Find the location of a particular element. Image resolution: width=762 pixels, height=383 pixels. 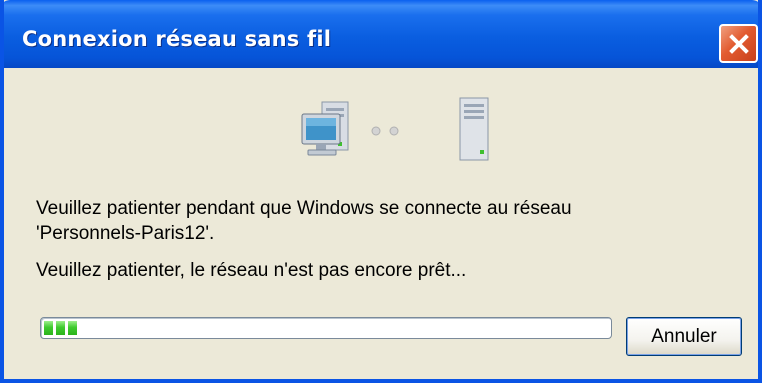

close-button is located at coordinates (738, 43).